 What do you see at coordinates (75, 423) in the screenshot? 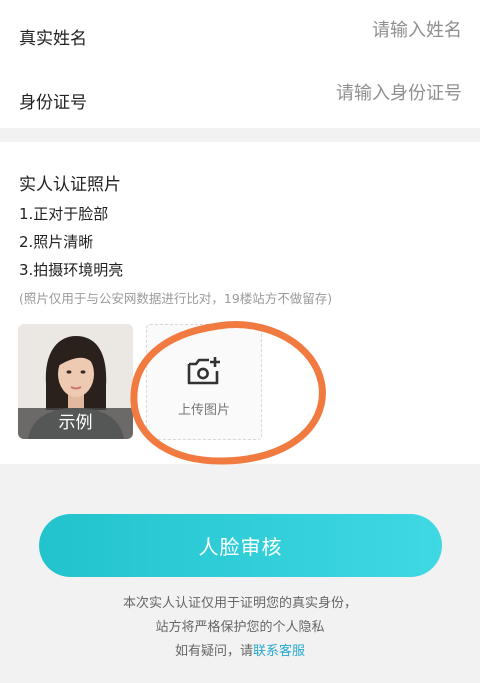
I see `sample-label: 示例` at bounding box center [75, 423].